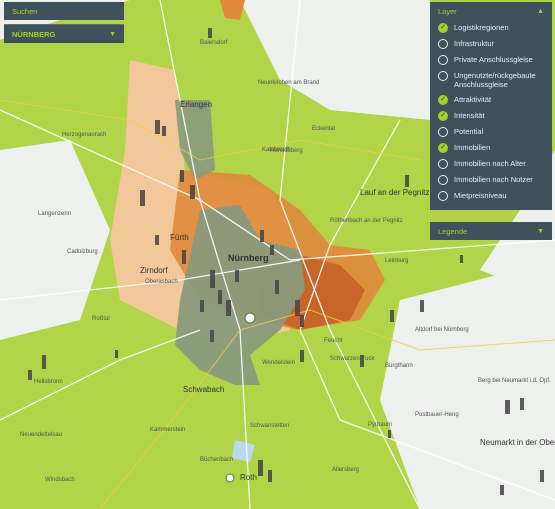  What do you see at coordinates (168, 430) in the screenshot?
I see `label-kammerstein: Kammerstein` at bounding box center [168, 430].